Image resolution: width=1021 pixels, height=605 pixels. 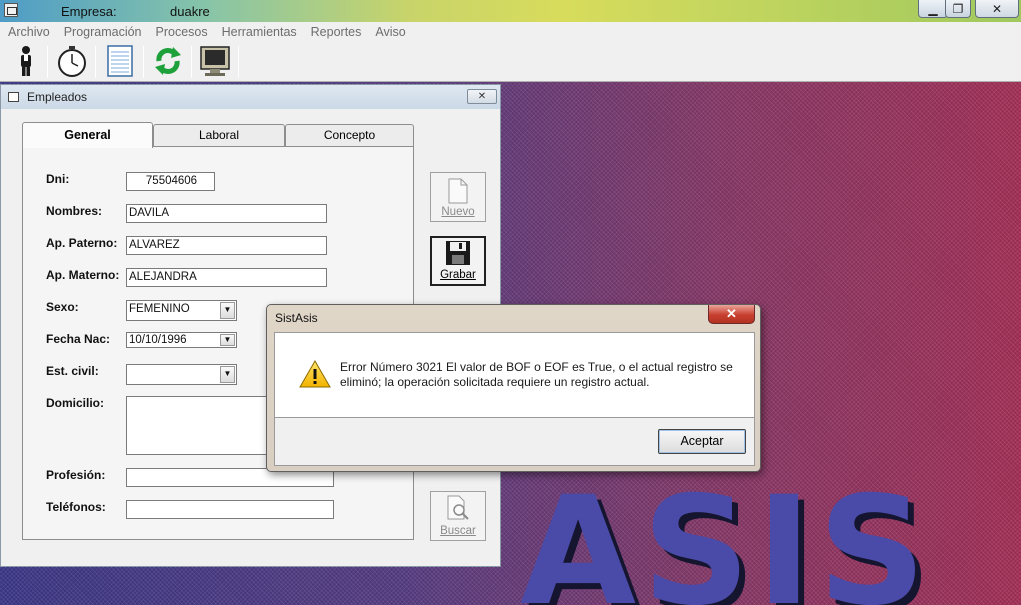 I want to click on minimize-icon: ▁, so click(x=933, y=8).